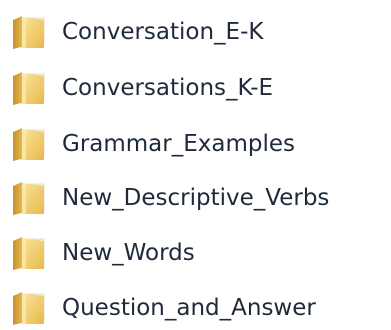  I want to click on folder-label: Grammar_Examples, so click(178, 144).